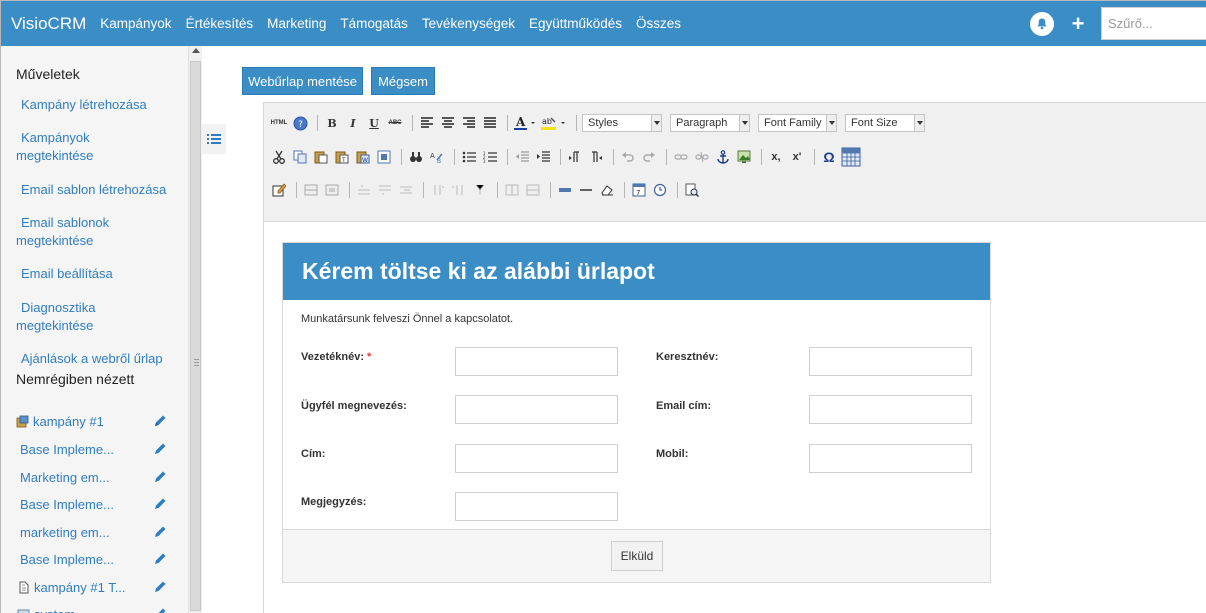 The width and height of the screenshot is (1206, 613). Describe the element at coordinates (48, 24) in the screenshot. I see `brand-logo: VisioCRM` at that location.